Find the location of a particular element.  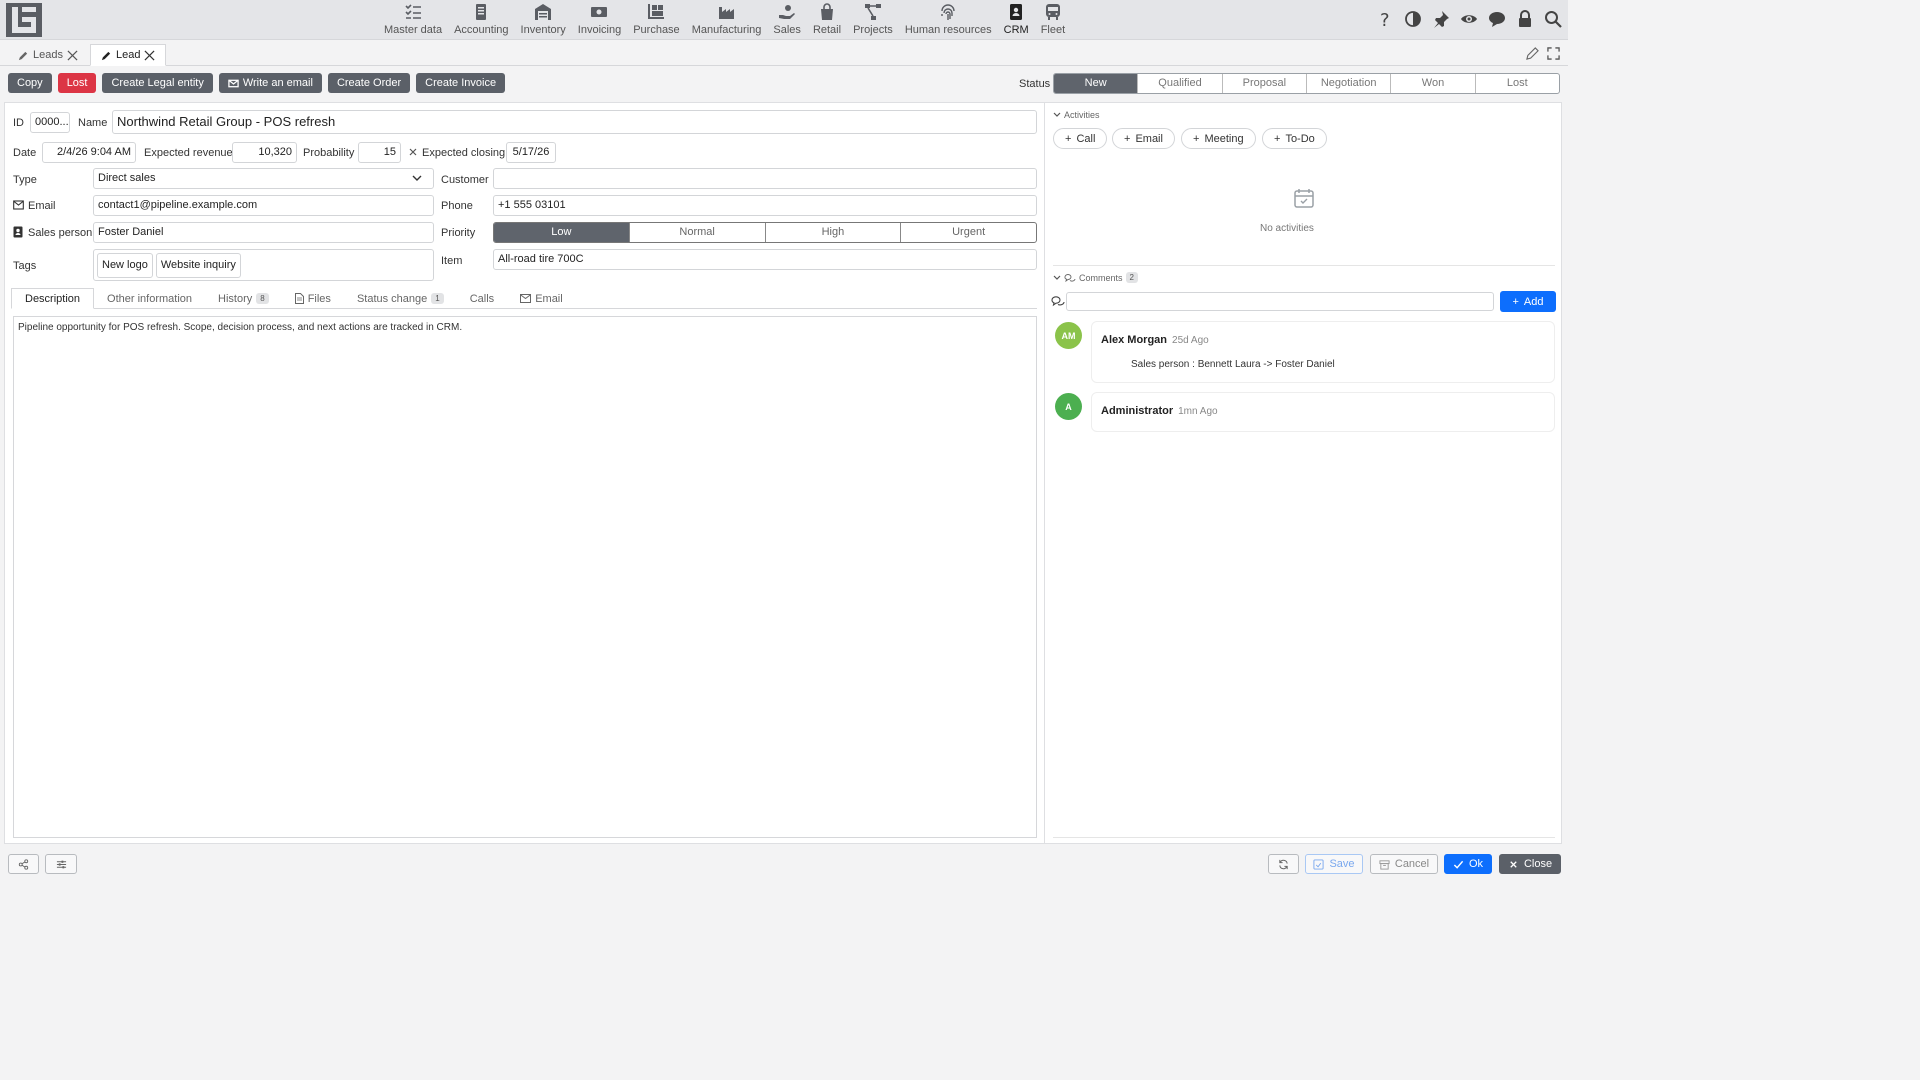

chat-icon is located at coordinates (1497, 19).